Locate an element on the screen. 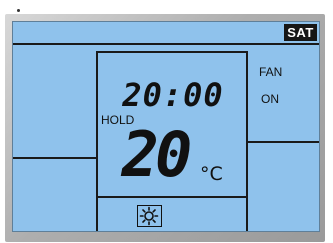 This screenshot has height=243, width=333. mode-button is located at coordinates (149, 216).